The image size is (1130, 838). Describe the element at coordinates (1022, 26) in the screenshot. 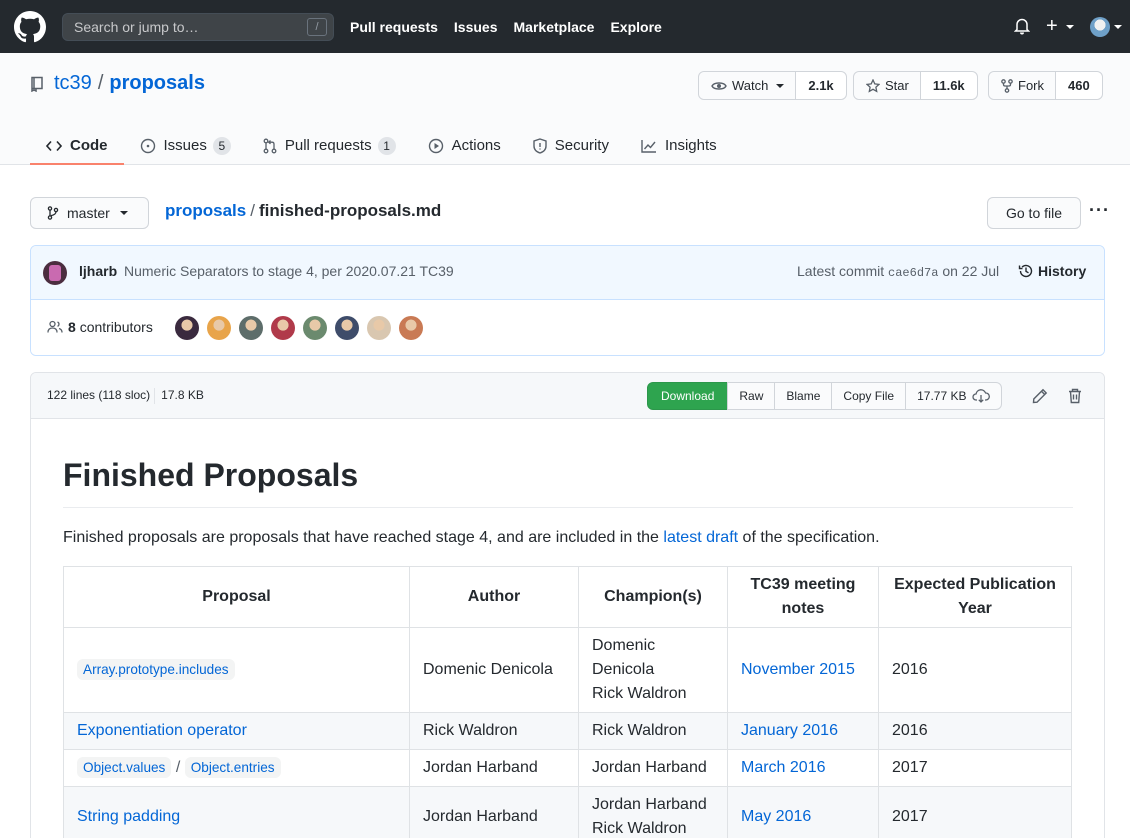

I see `bell-icon` at that location.